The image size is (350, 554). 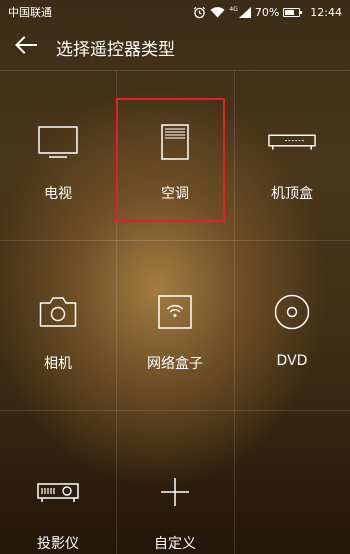 I want to click on device-label: 自定义, so click(x=175, y=544).